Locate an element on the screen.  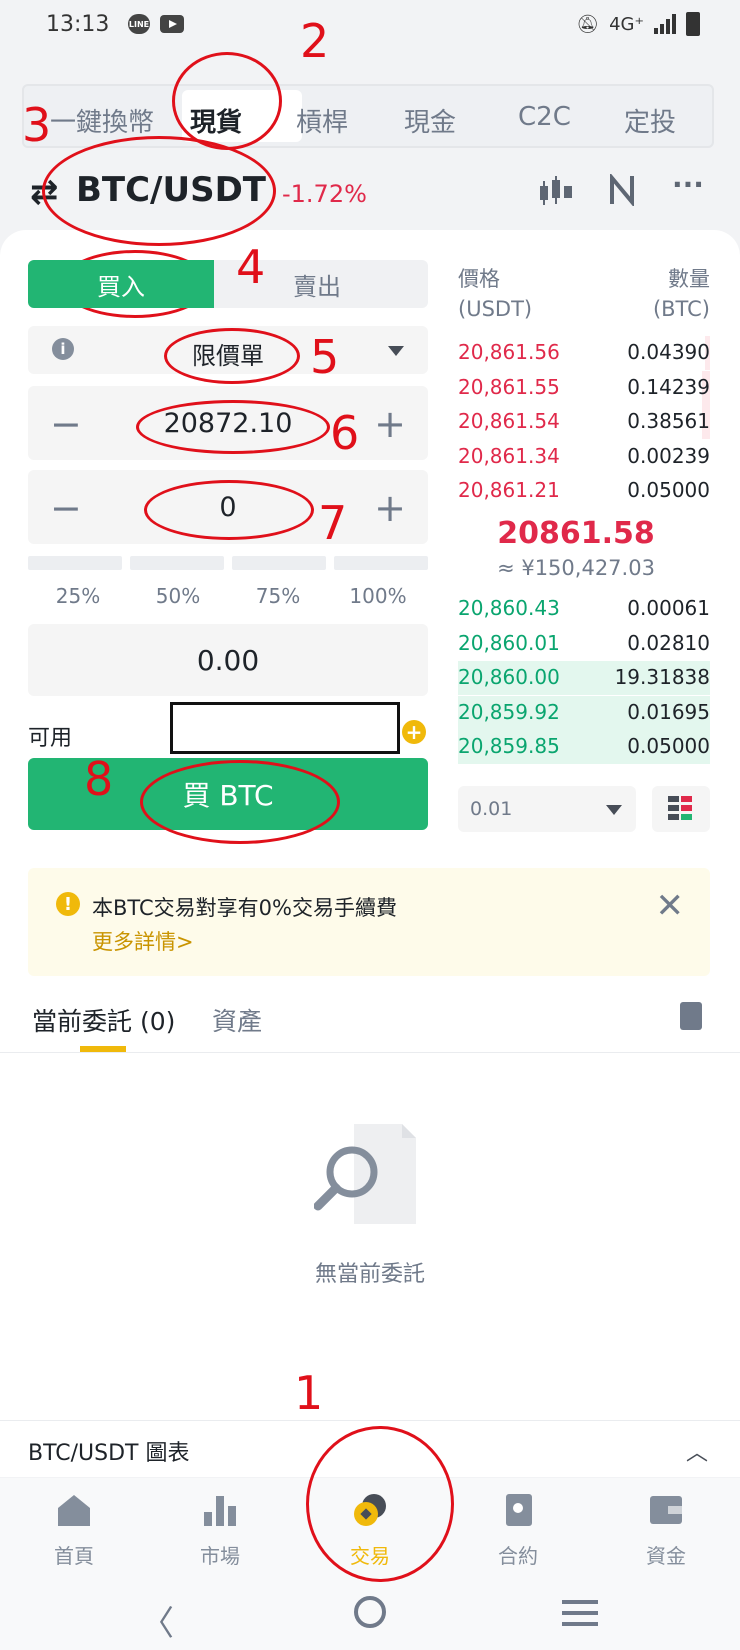
tab-assets: 資產 is located at coordinates (237, 1020).